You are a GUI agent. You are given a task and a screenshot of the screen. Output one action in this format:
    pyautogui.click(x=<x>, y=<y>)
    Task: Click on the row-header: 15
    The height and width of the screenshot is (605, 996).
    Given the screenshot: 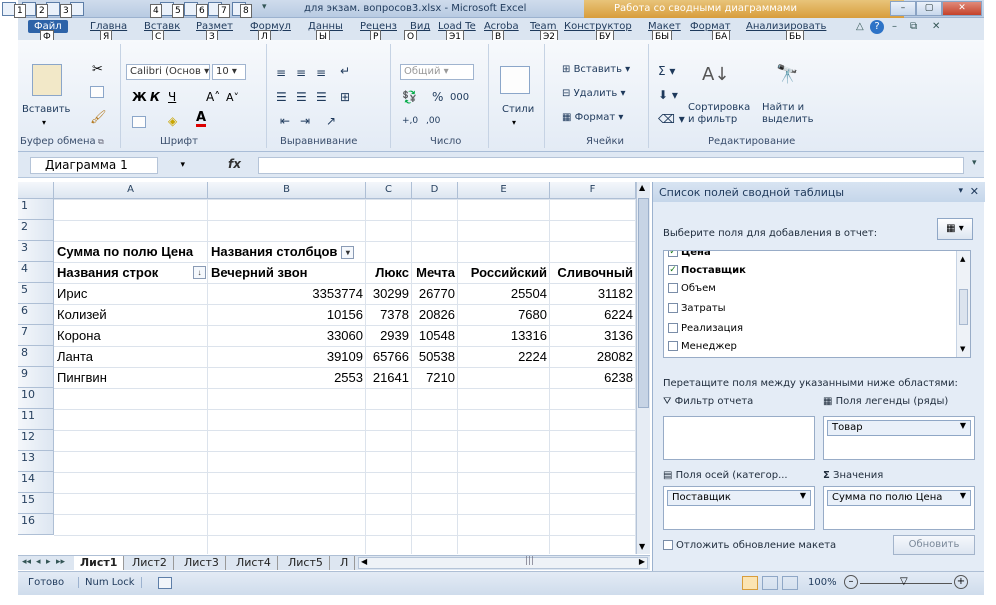 What is the action you would take?
    pyautogui.click(x=36, y=503)
    